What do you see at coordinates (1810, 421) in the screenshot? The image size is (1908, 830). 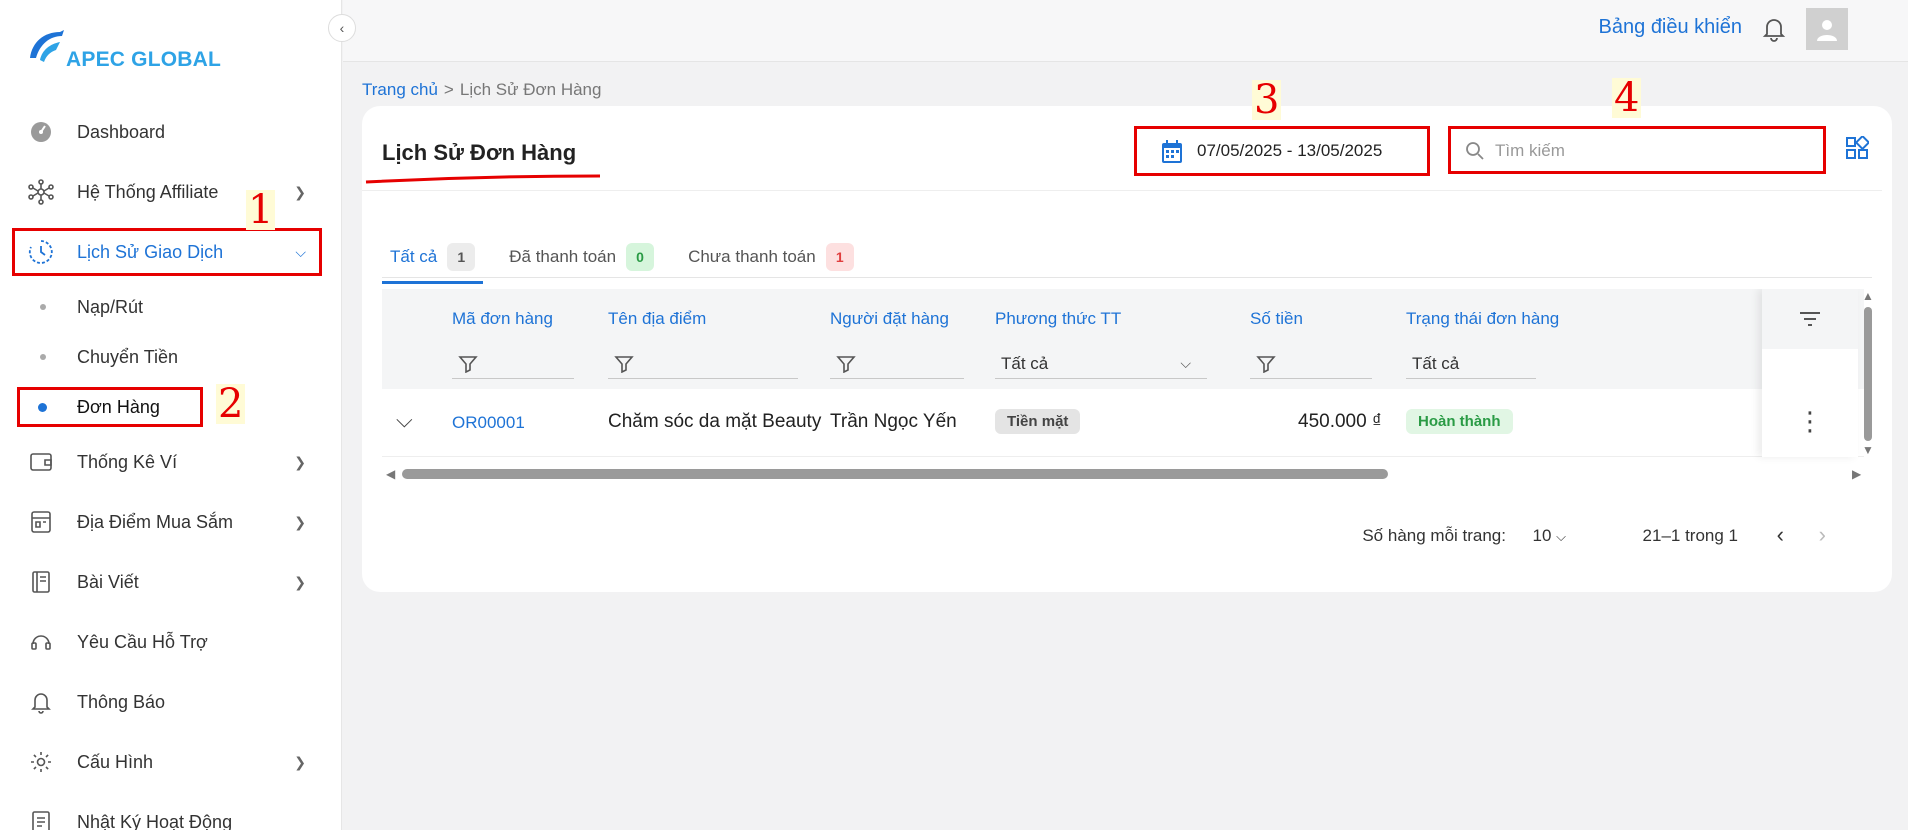 I see `row-actions-more-icon: ⋮` at bounding box center [1810, 421].